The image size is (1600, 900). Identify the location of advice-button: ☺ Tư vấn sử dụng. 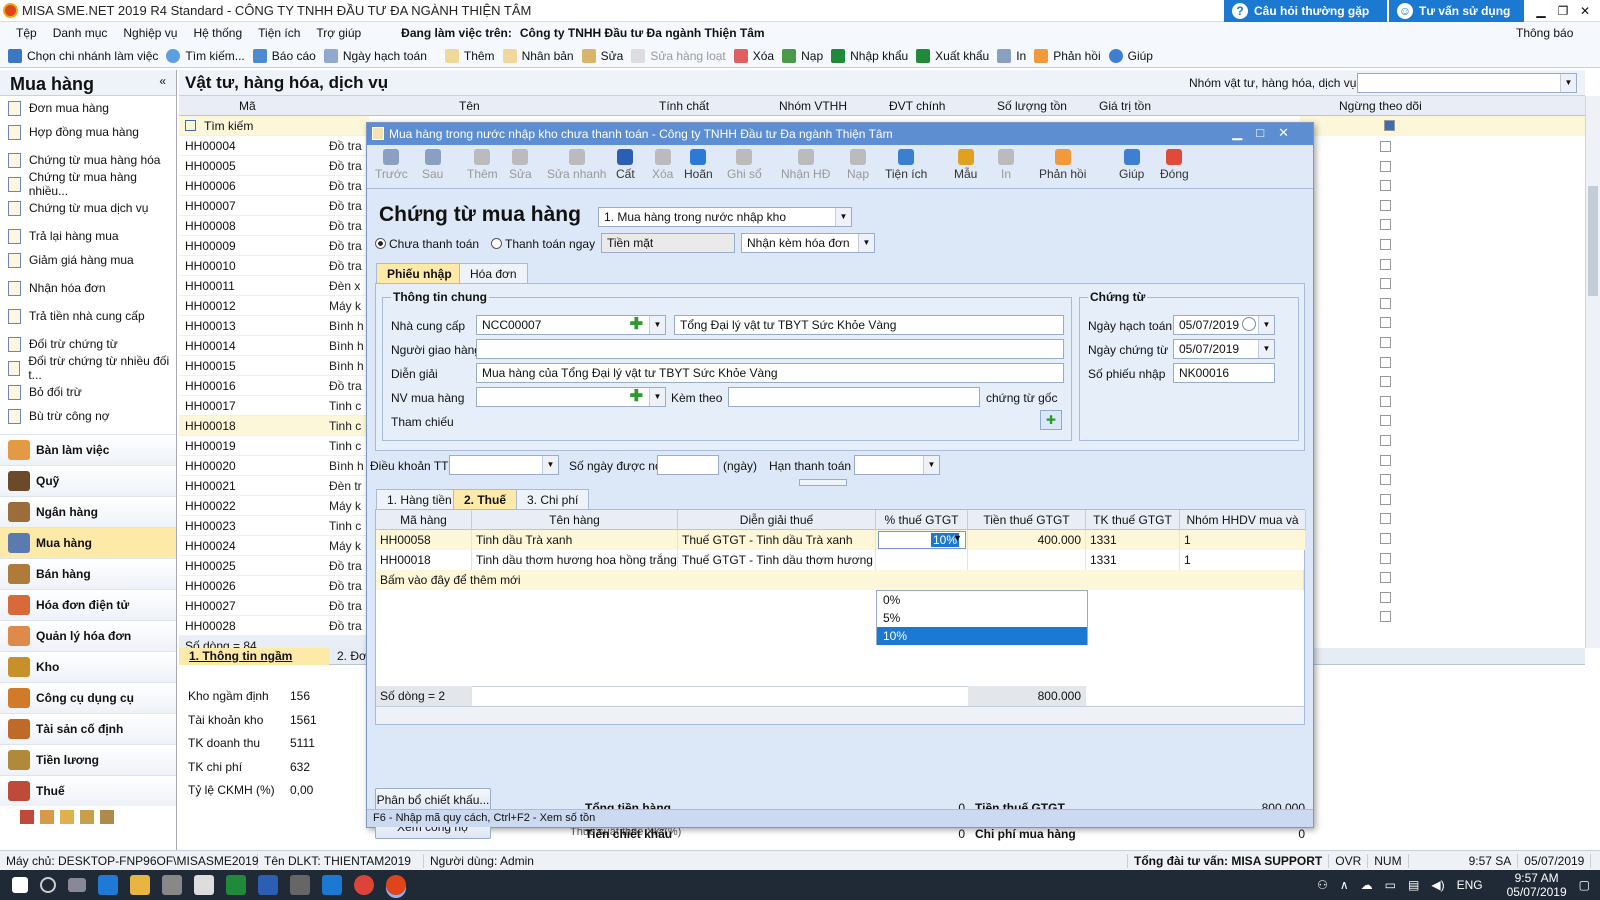
(1456, 11).